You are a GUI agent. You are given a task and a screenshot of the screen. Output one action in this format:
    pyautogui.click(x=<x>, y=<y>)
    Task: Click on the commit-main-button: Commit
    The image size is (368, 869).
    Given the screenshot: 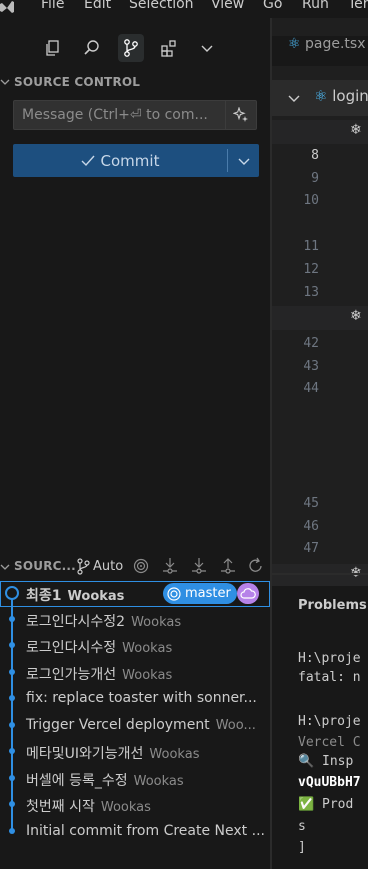 What is the action you would take?
    pyautogui.click(x=120, y=160)
    